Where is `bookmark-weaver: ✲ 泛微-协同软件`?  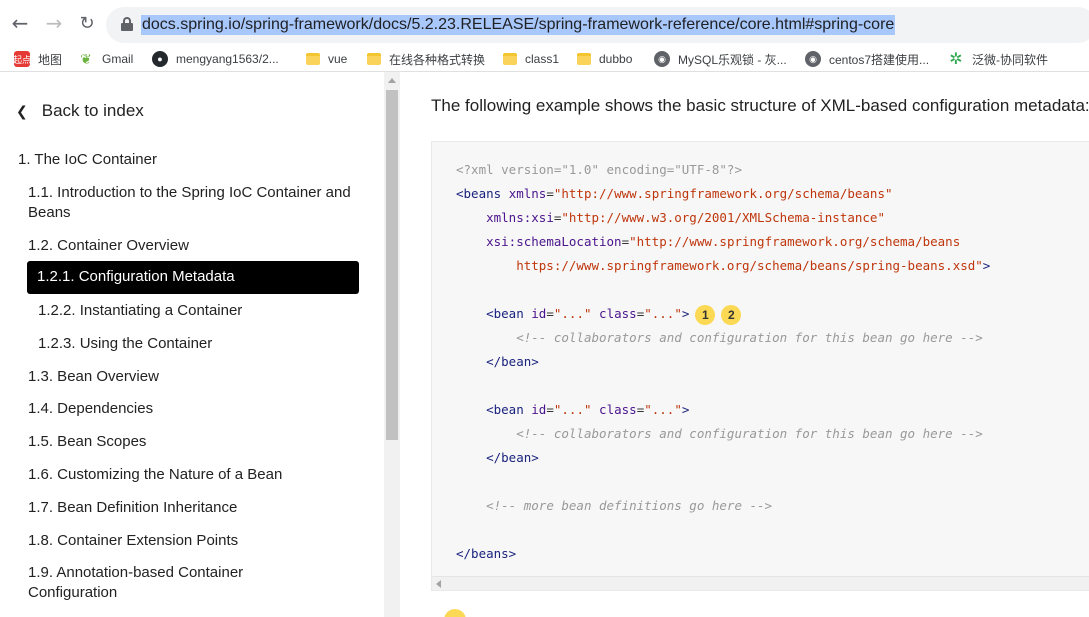 bookmark-weaver: ✲ 泛微-协同软件 is located at coordinates (998, 59).